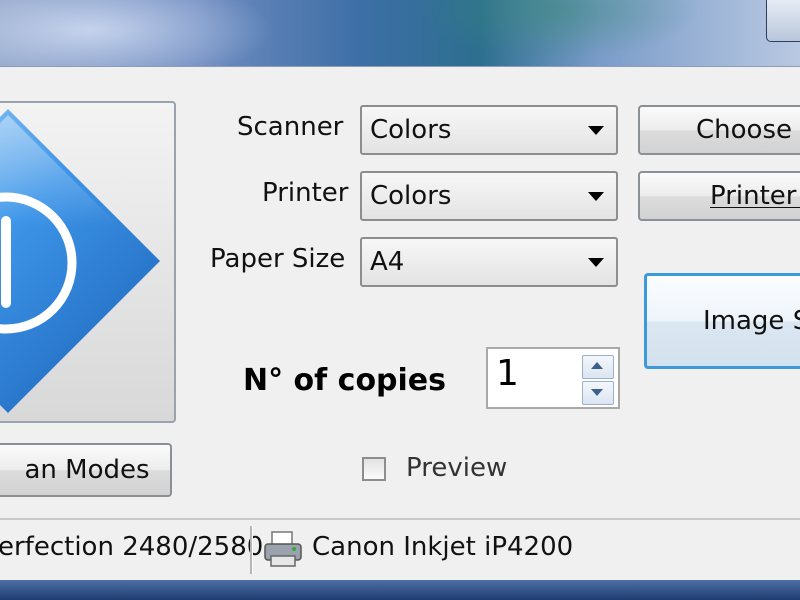  What do you see at coordinates (278, 259) in the screenshot?
I see `paper-size-label: Paper Size` at bounding box center [278, 259].